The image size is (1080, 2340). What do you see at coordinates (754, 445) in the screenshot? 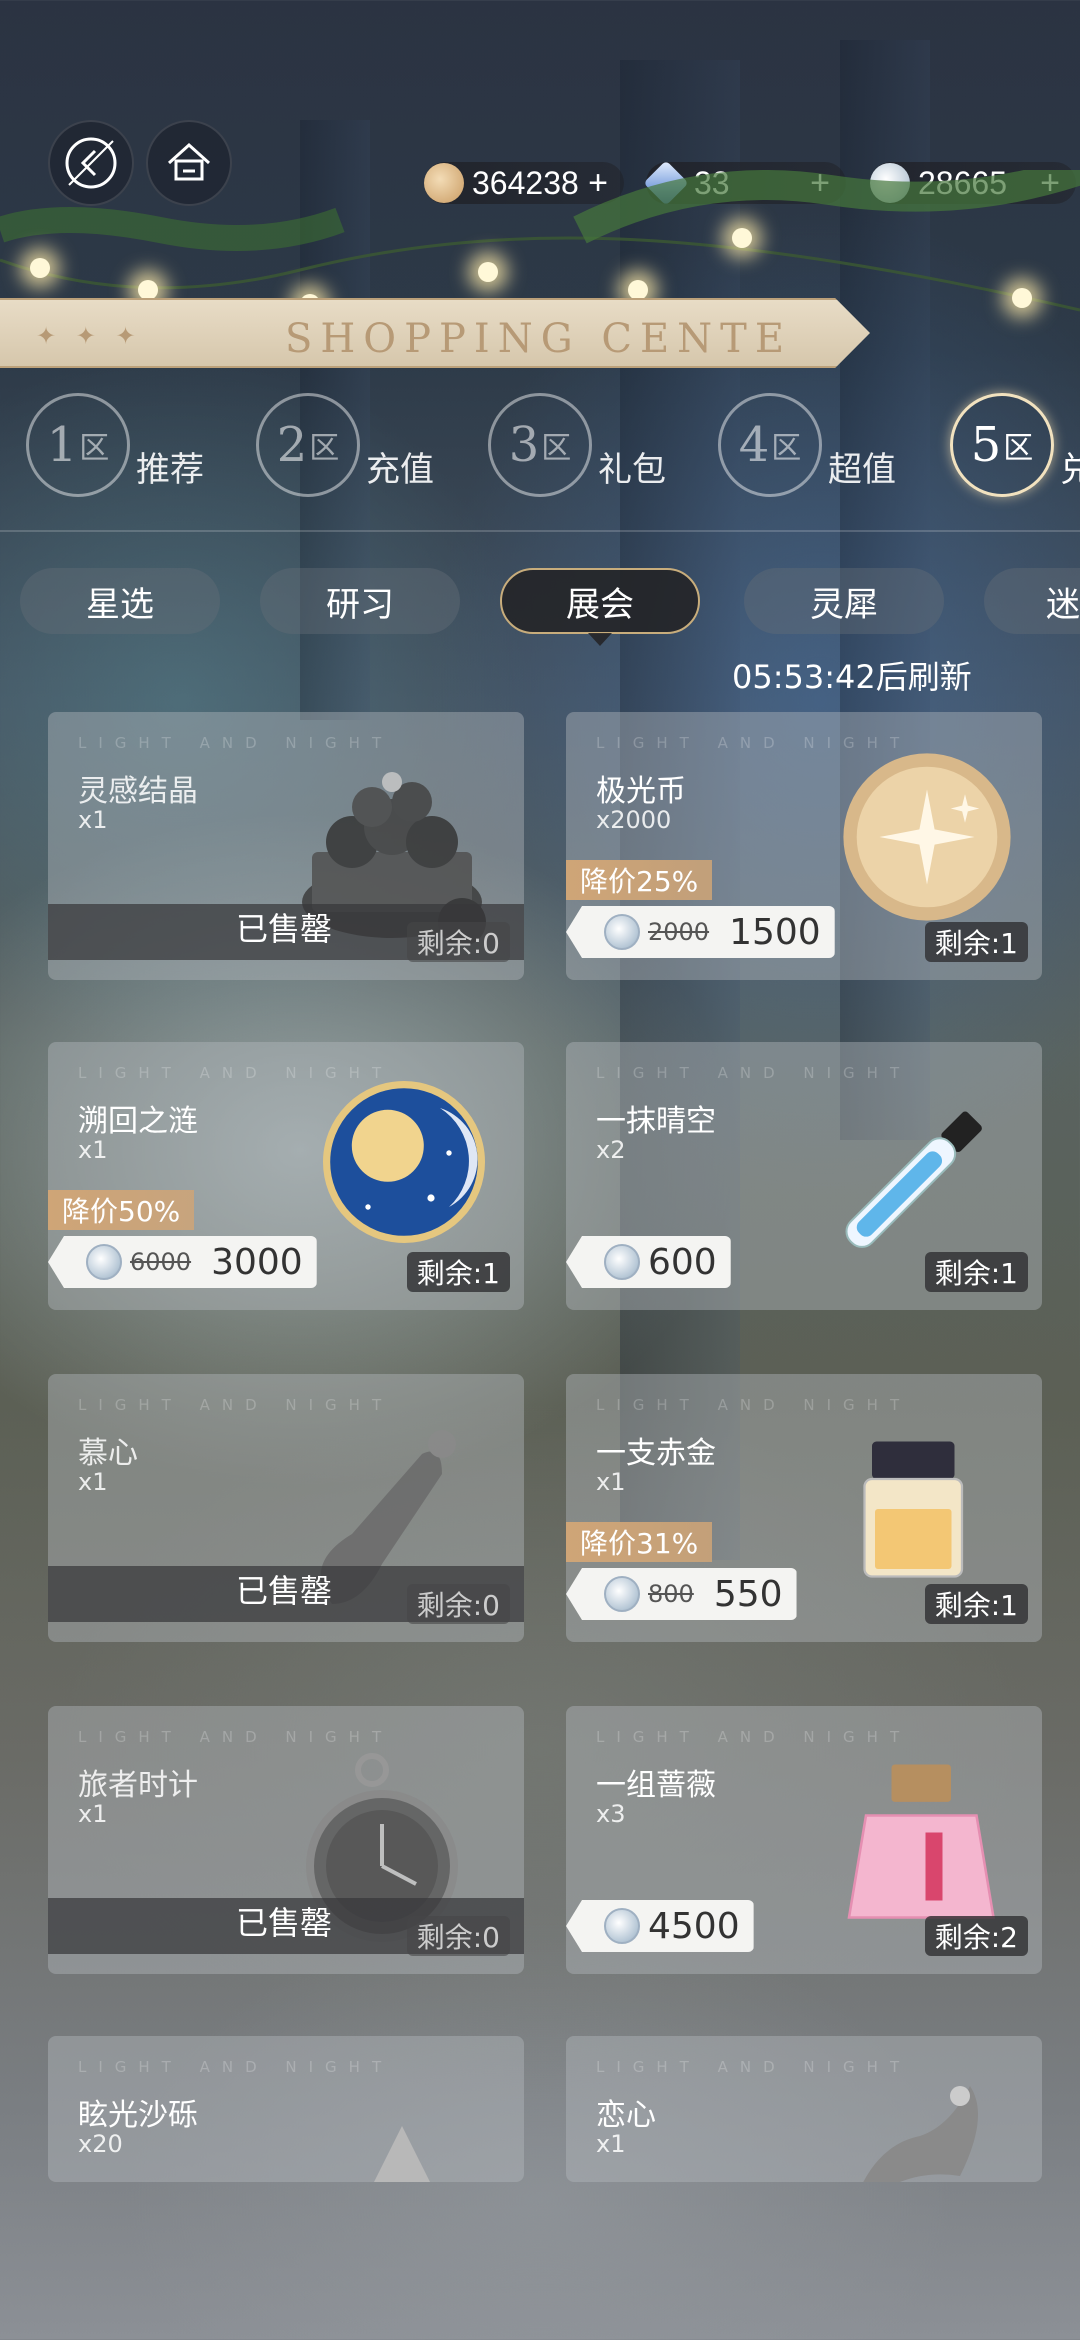
I see `zone-number: 4` at bounding box center [754, 445].